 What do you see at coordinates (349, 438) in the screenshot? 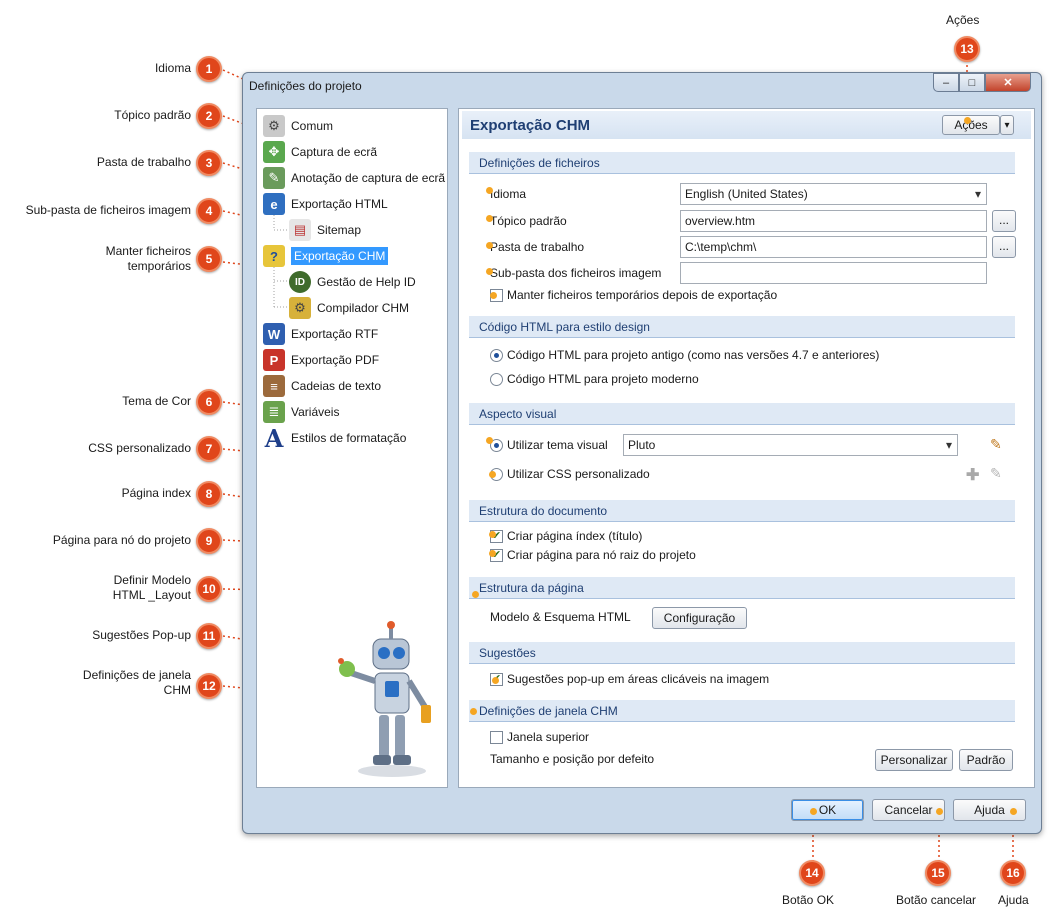
I see `tree-item-label: Estilos de formatação` at bounding box center [349, 438].